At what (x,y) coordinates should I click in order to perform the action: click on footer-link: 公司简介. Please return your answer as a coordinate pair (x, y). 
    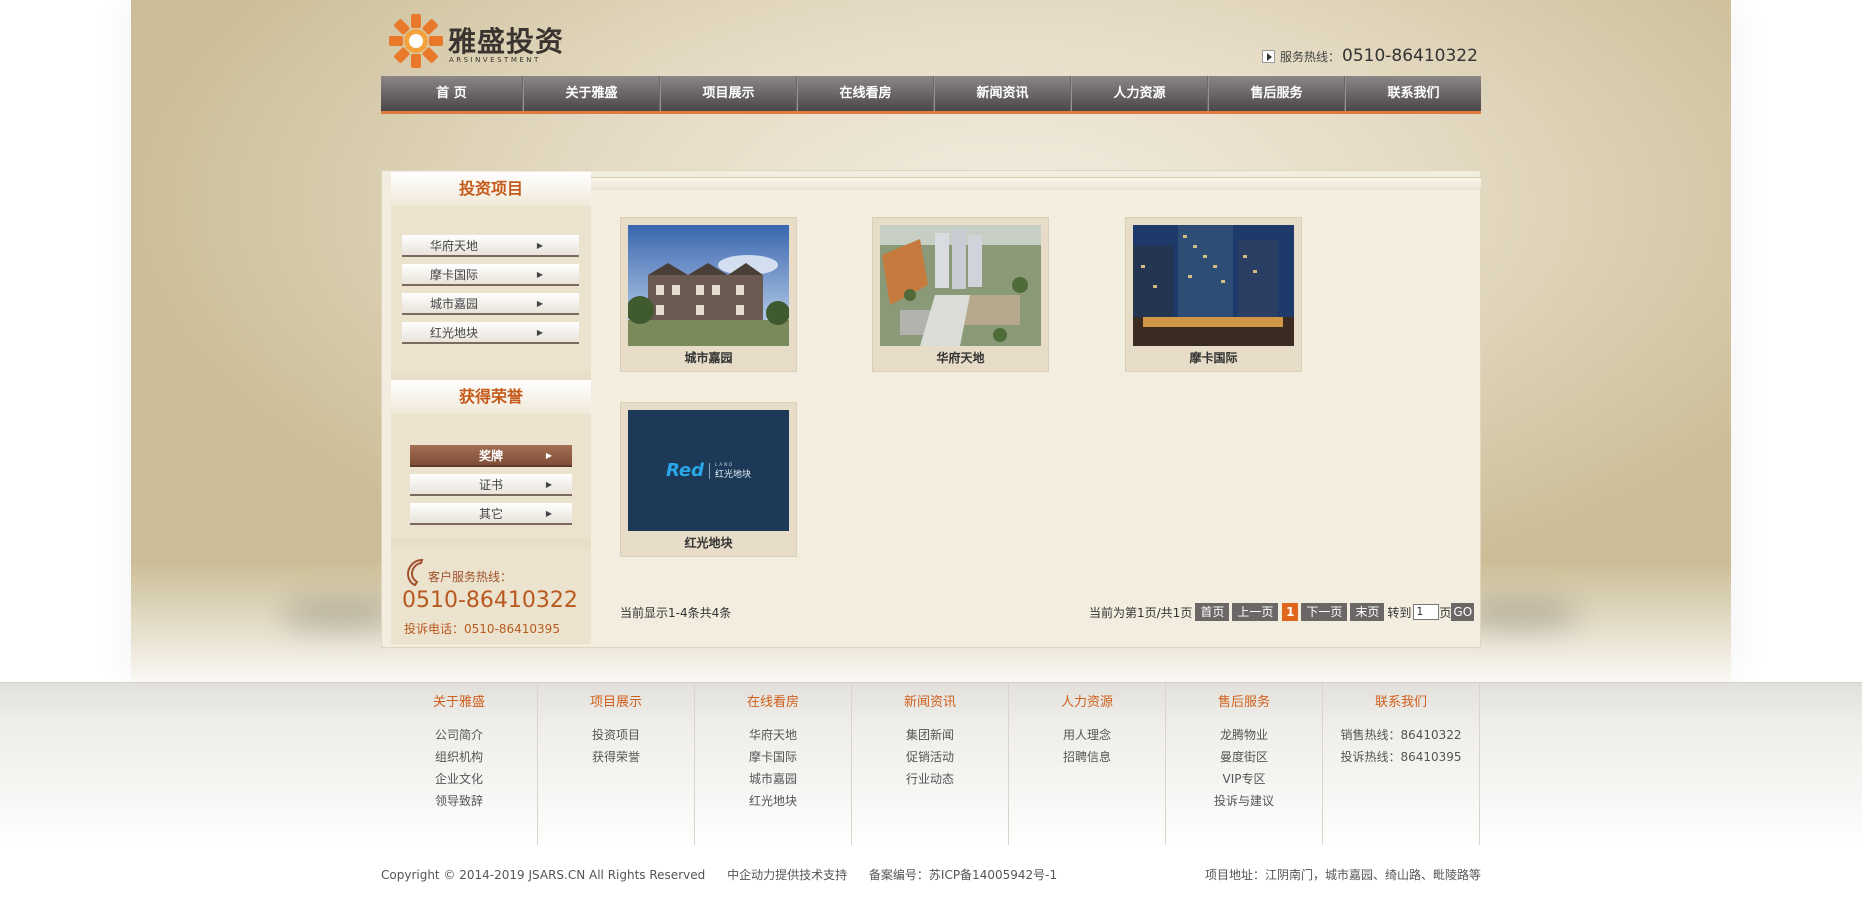
    Looking at the image, I should click on (459, 735).